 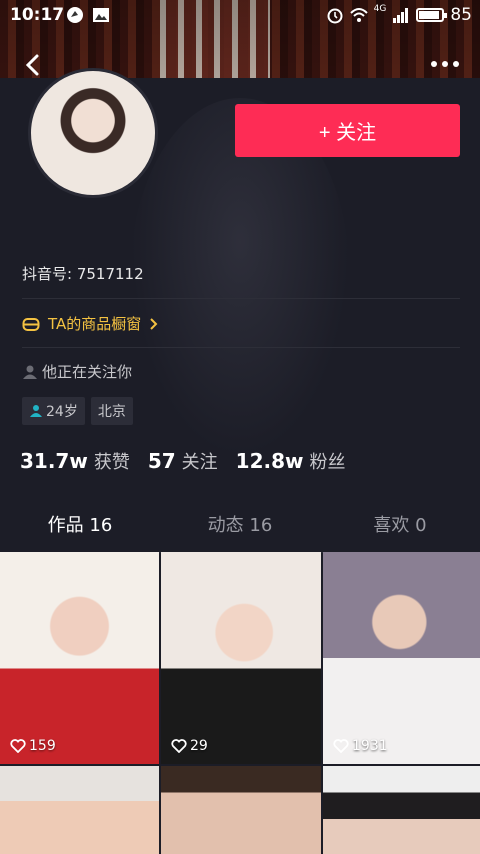 I want to click on tab-works: 作品 16, so click(x=80, y=533).